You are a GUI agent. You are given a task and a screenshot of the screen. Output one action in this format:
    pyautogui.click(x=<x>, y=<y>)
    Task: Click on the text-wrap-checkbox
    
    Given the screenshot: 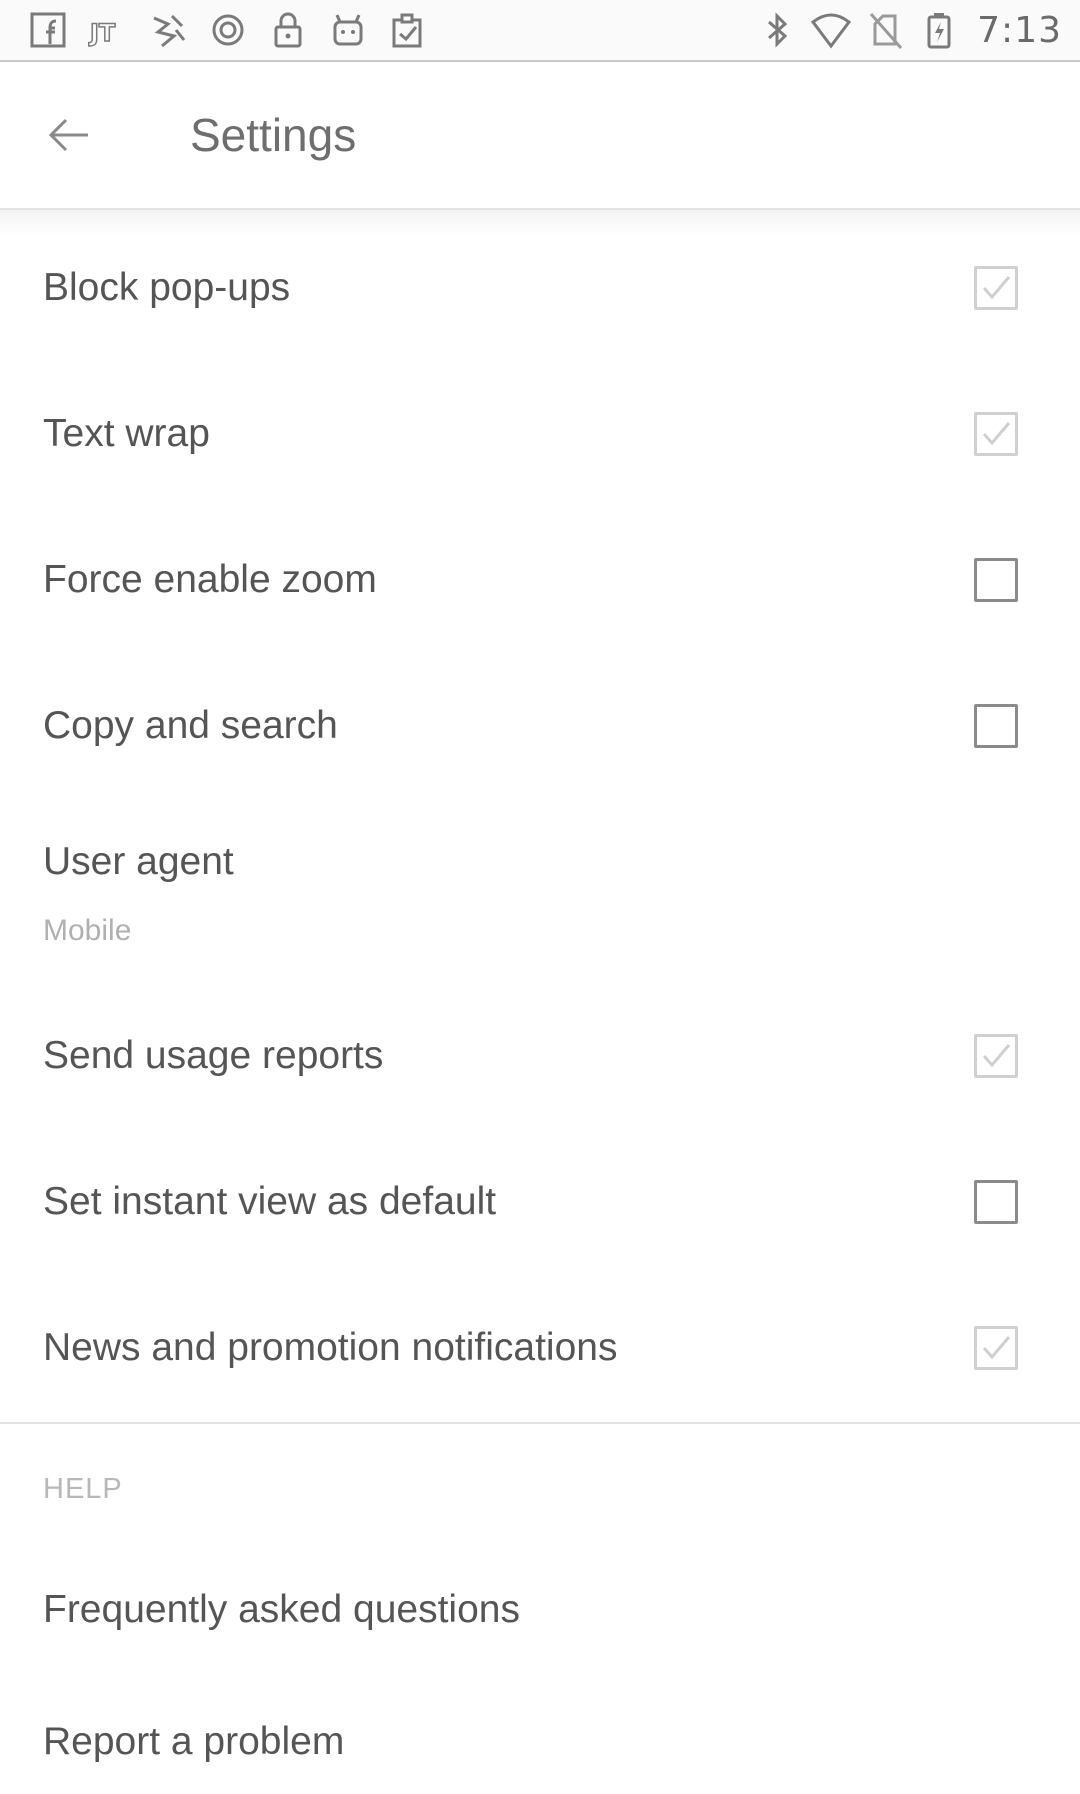 What is the action you would take?
    pyautogui.click(x=996, y=434)
    